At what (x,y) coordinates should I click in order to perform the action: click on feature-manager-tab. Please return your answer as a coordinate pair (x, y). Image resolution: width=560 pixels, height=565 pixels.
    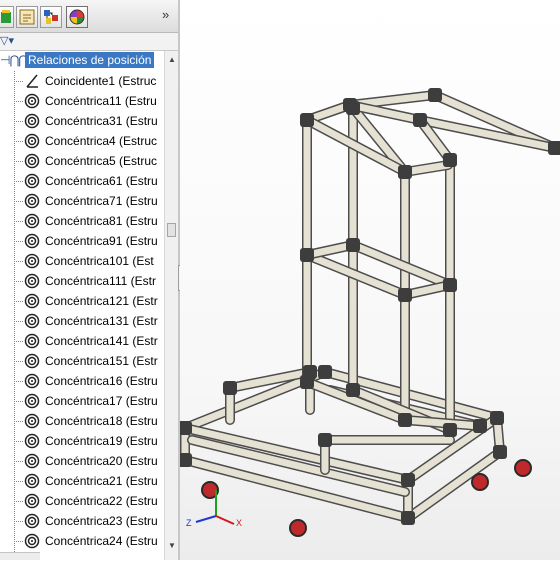
    Looking at the image, I should click on (7, 17).